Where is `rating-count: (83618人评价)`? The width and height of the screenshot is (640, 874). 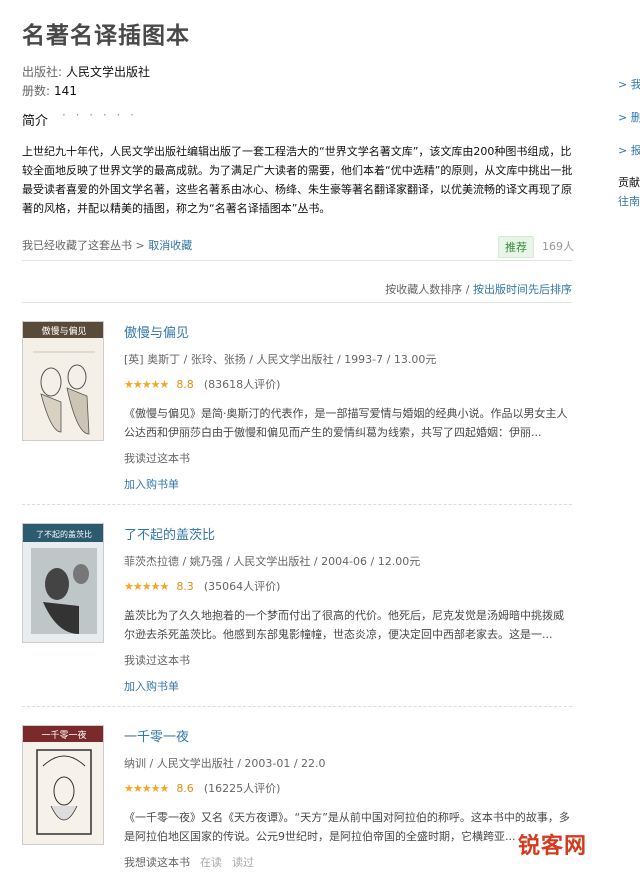 rating-count: (83618人评价) is located at coordinates (242, 384).